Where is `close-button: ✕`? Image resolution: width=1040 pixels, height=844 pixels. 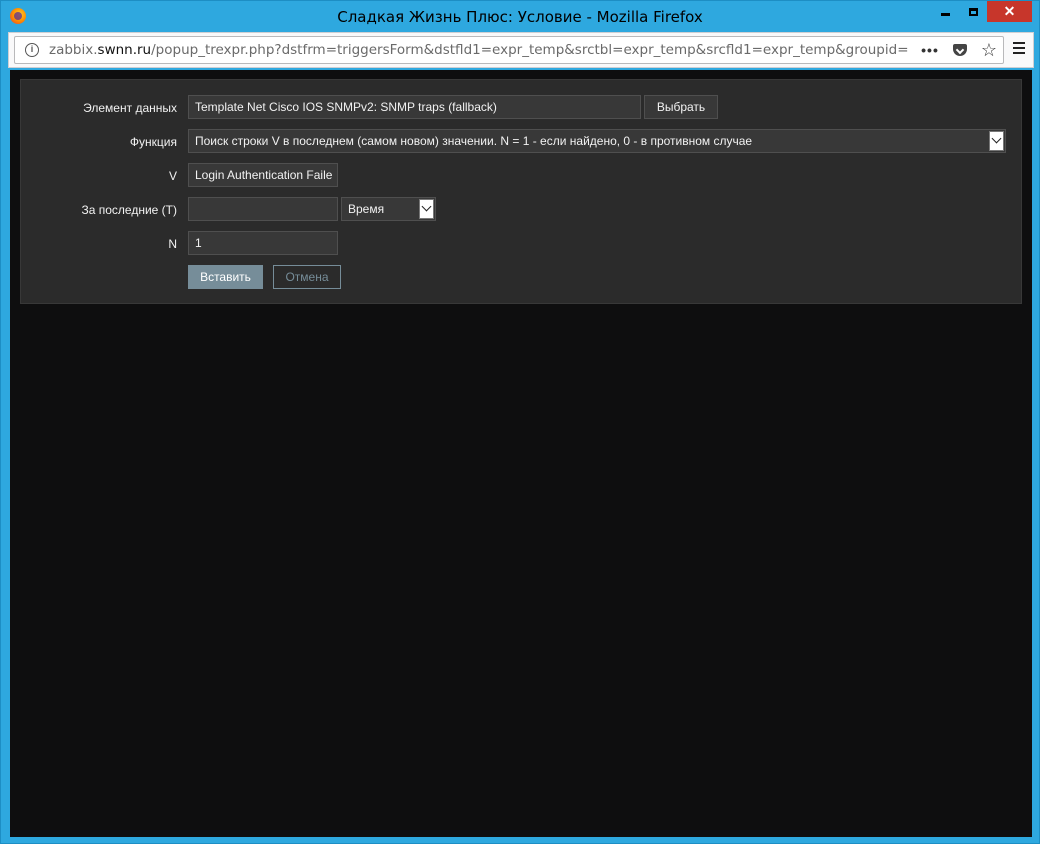
close-button: ✕ is located at coordinates (1009, 11).